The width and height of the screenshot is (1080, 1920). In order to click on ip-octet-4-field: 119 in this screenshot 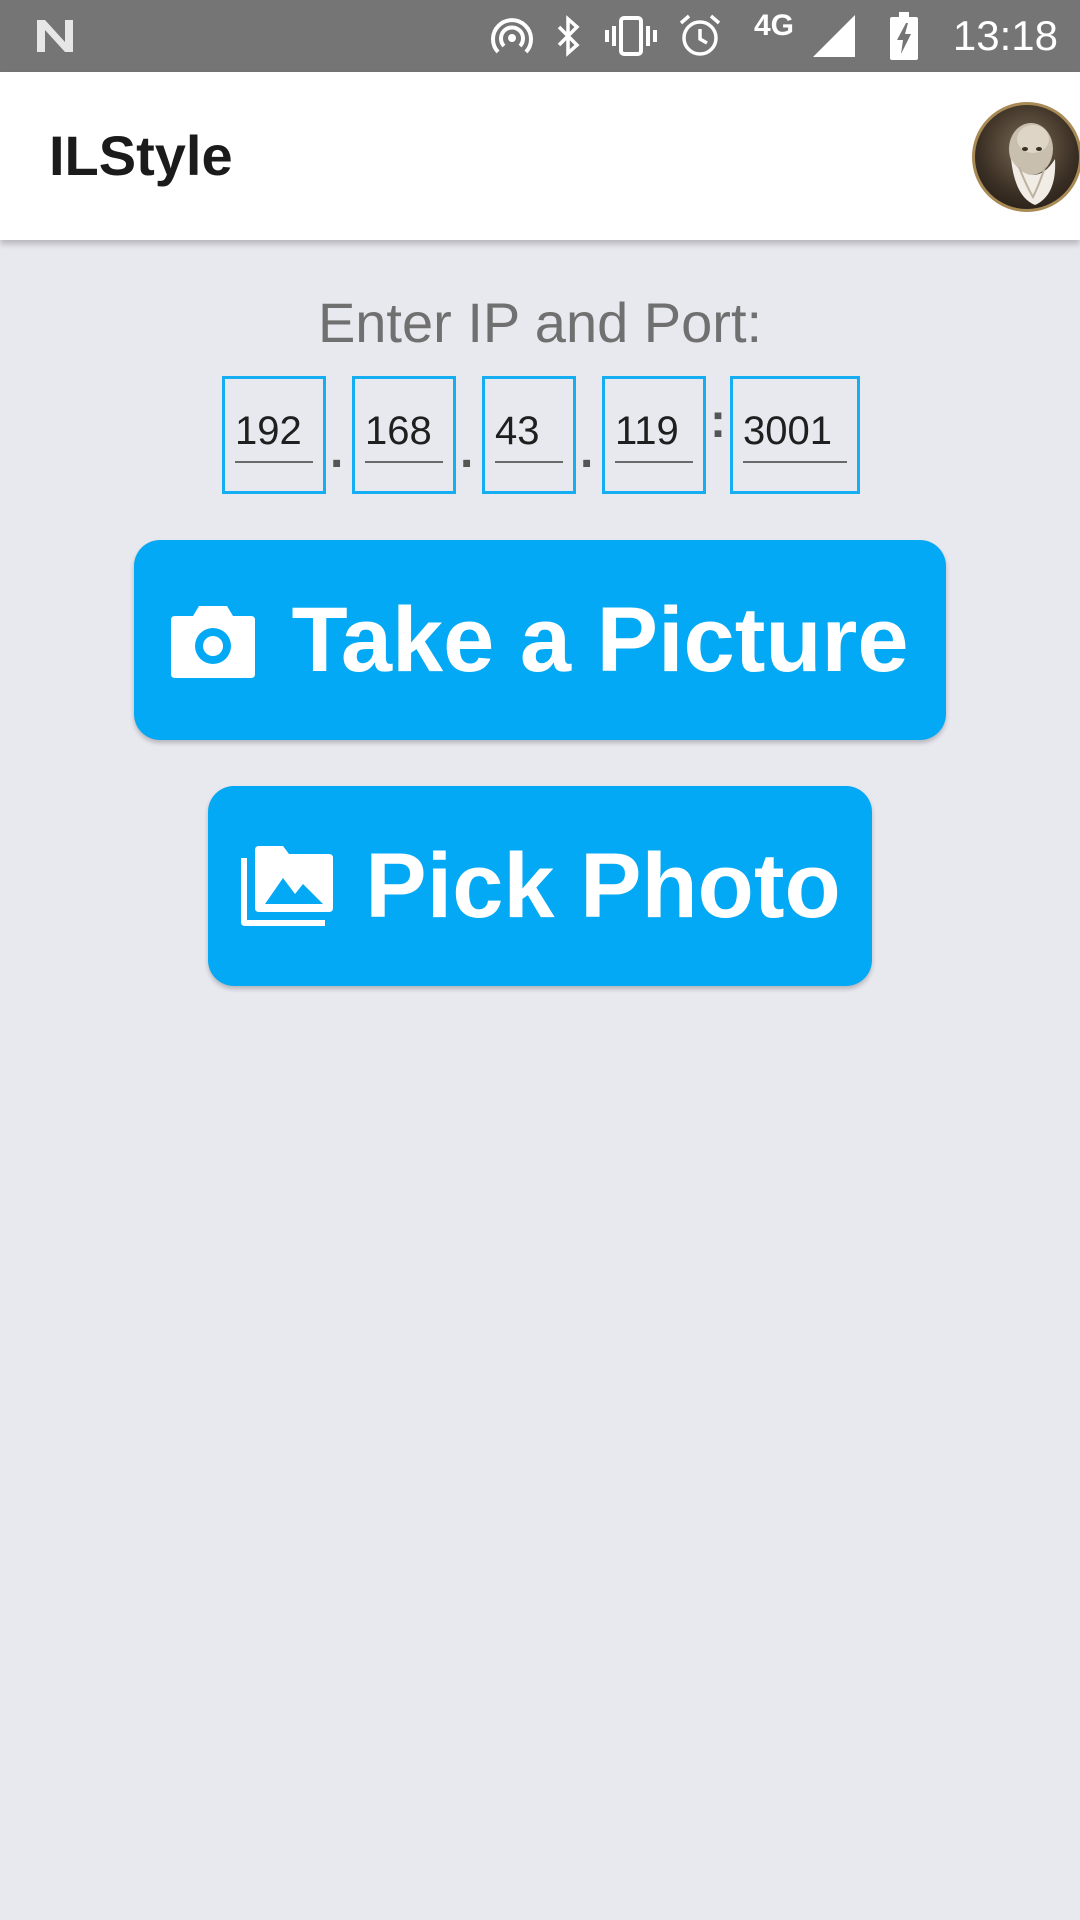, I will do `click(654, 435)`.